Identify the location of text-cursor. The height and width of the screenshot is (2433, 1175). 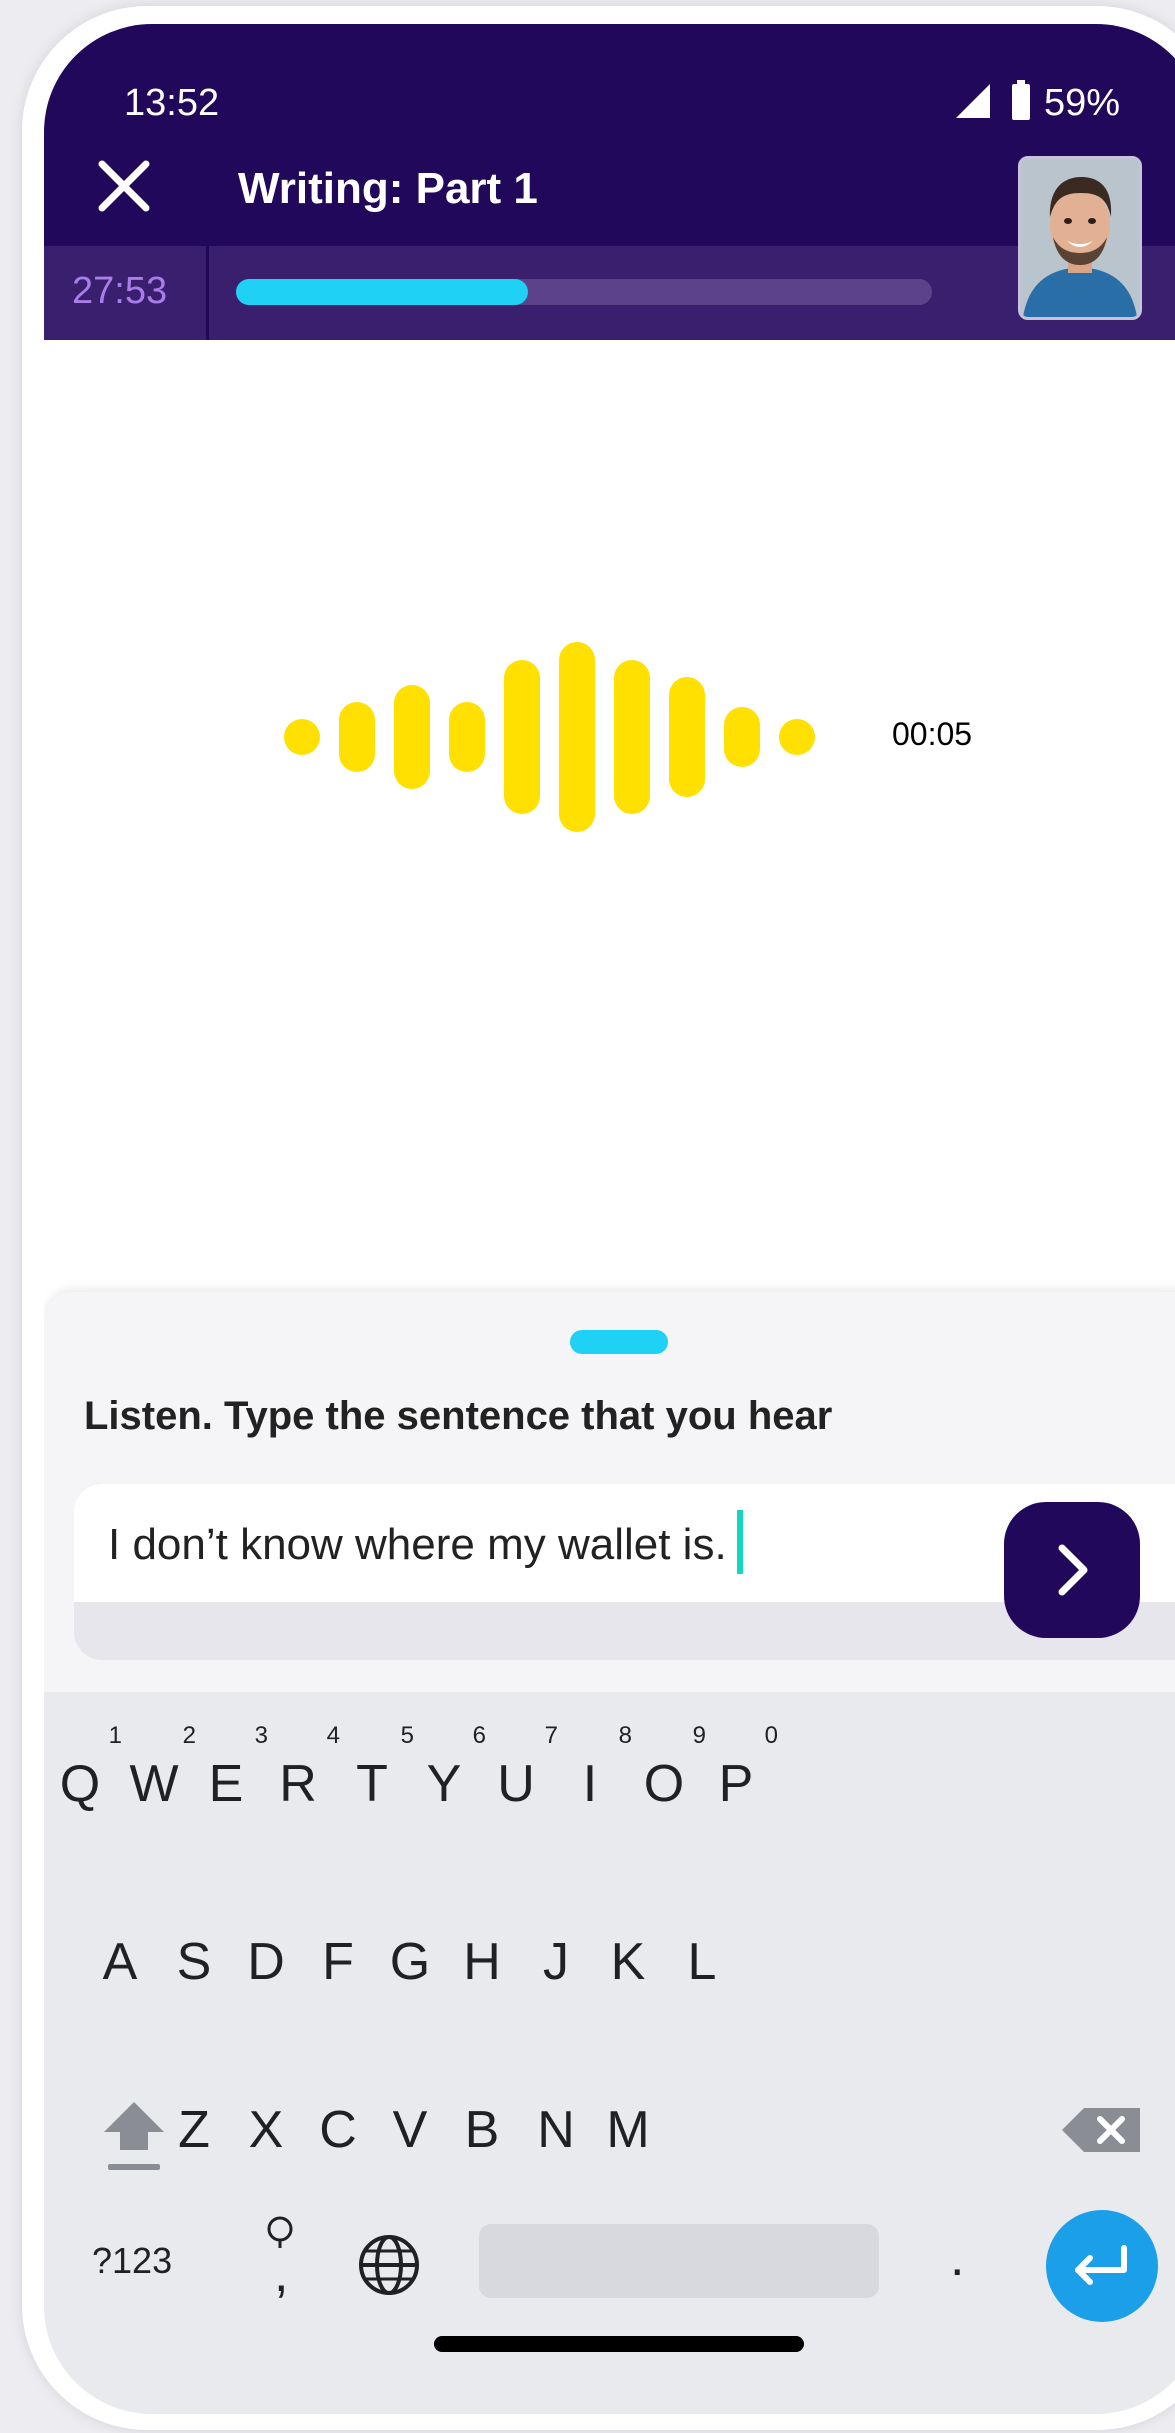
(739, 1542).